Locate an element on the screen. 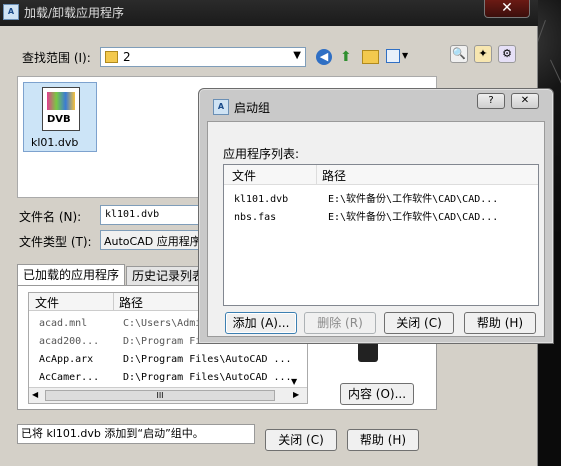 Image resolution: width=561 pixels, height=466 pixels. lookin-label: 查找范围 (I): is located at coordinates (56, 58).